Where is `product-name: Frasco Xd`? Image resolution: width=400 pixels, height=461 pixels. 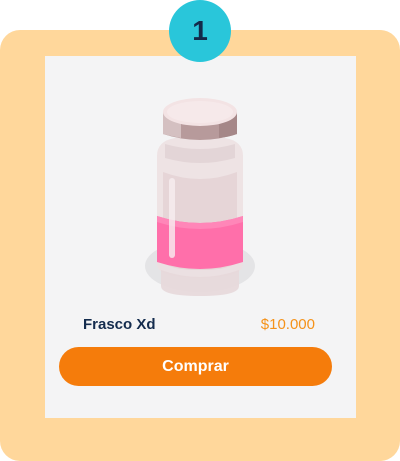
product-name: Frasco Xd is located at coordinates (119, 324).